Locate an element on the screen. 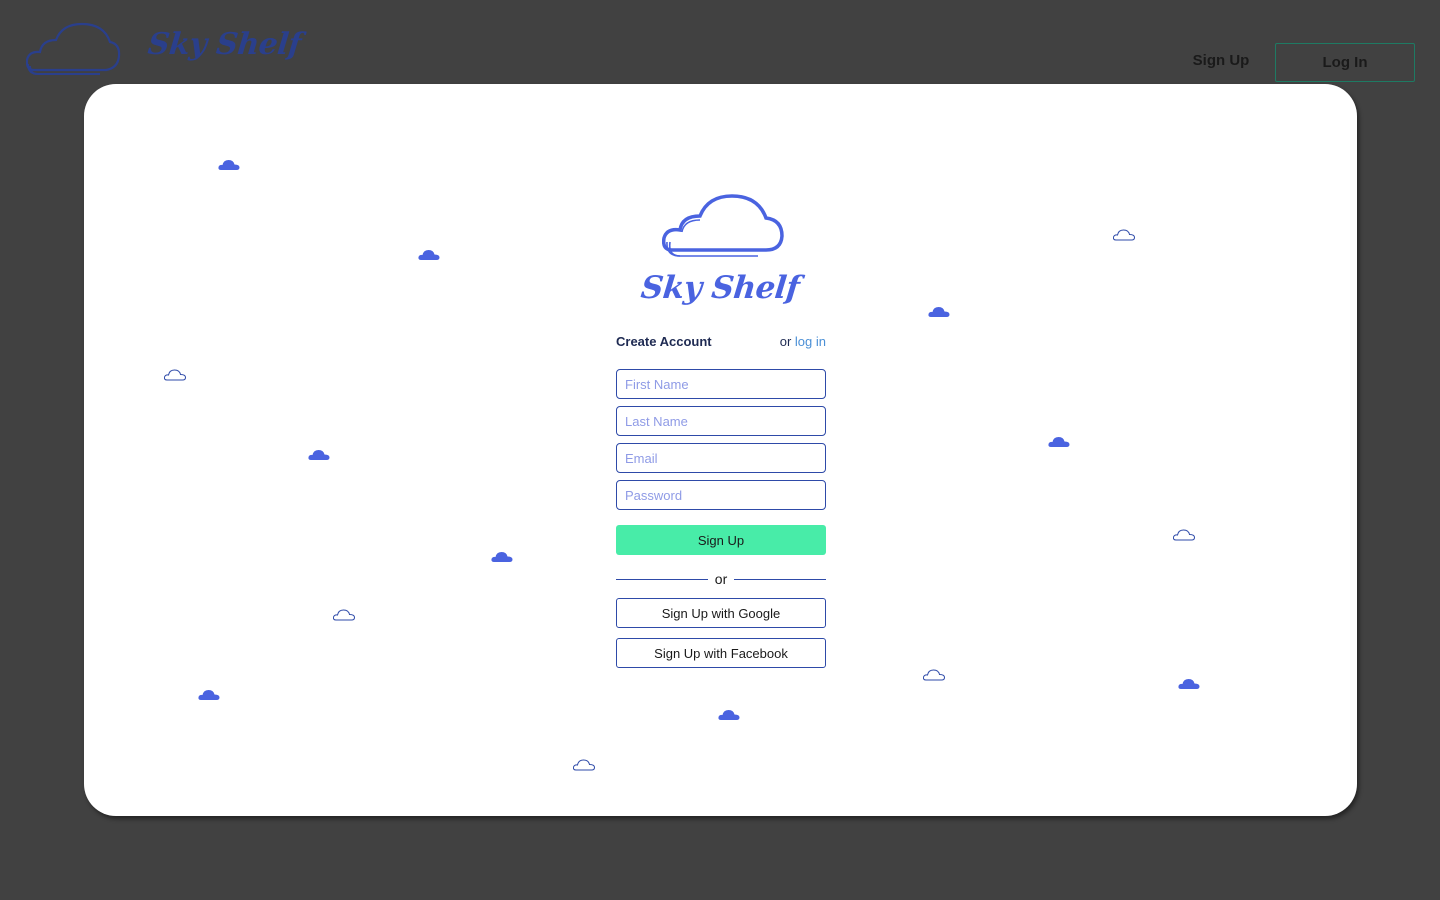  brand: Sky Shelf is located at coordinates (164, 48).